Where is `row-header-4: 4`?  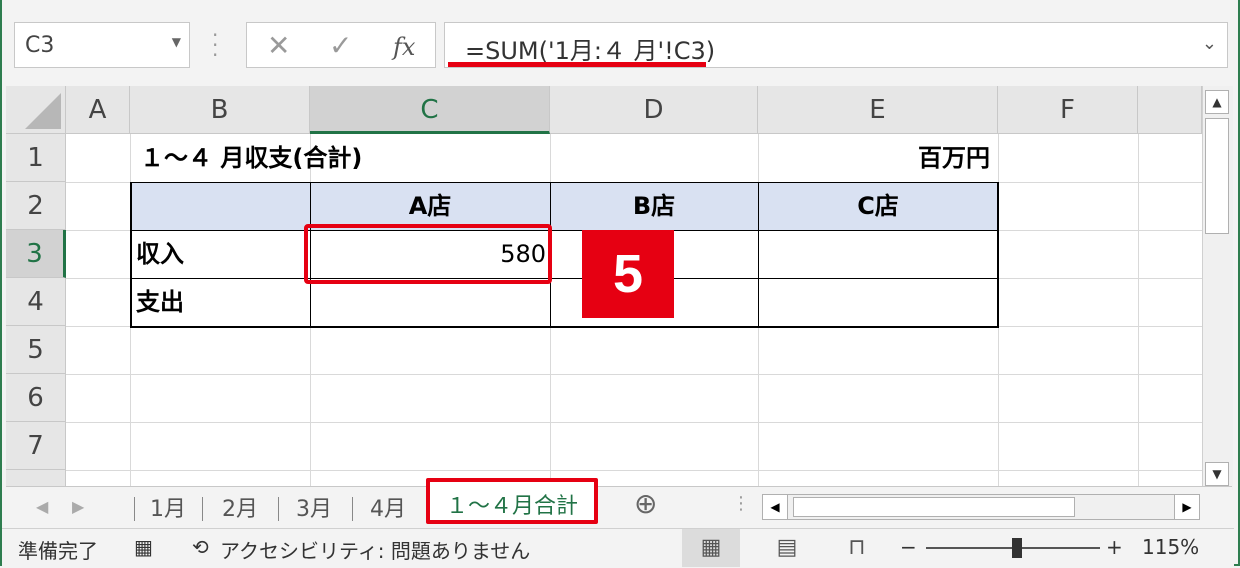 row-header-4: 4 is located at coordinates (36, 302).